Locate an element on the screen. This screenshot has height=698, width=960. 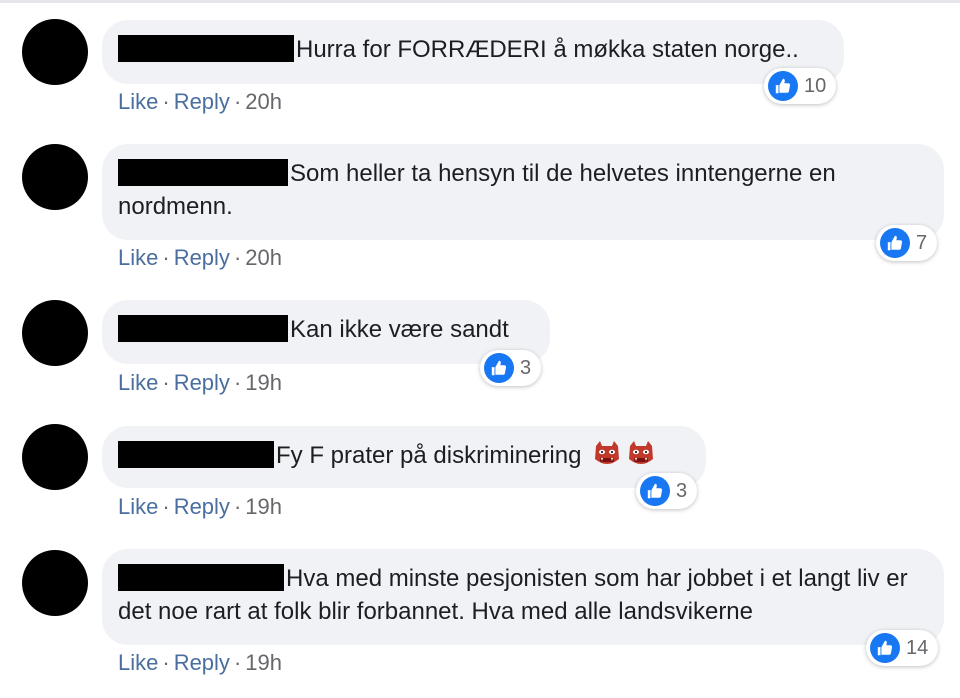
comment-text: Fy F prater på diskriminering is located at coordinates (429, 455).